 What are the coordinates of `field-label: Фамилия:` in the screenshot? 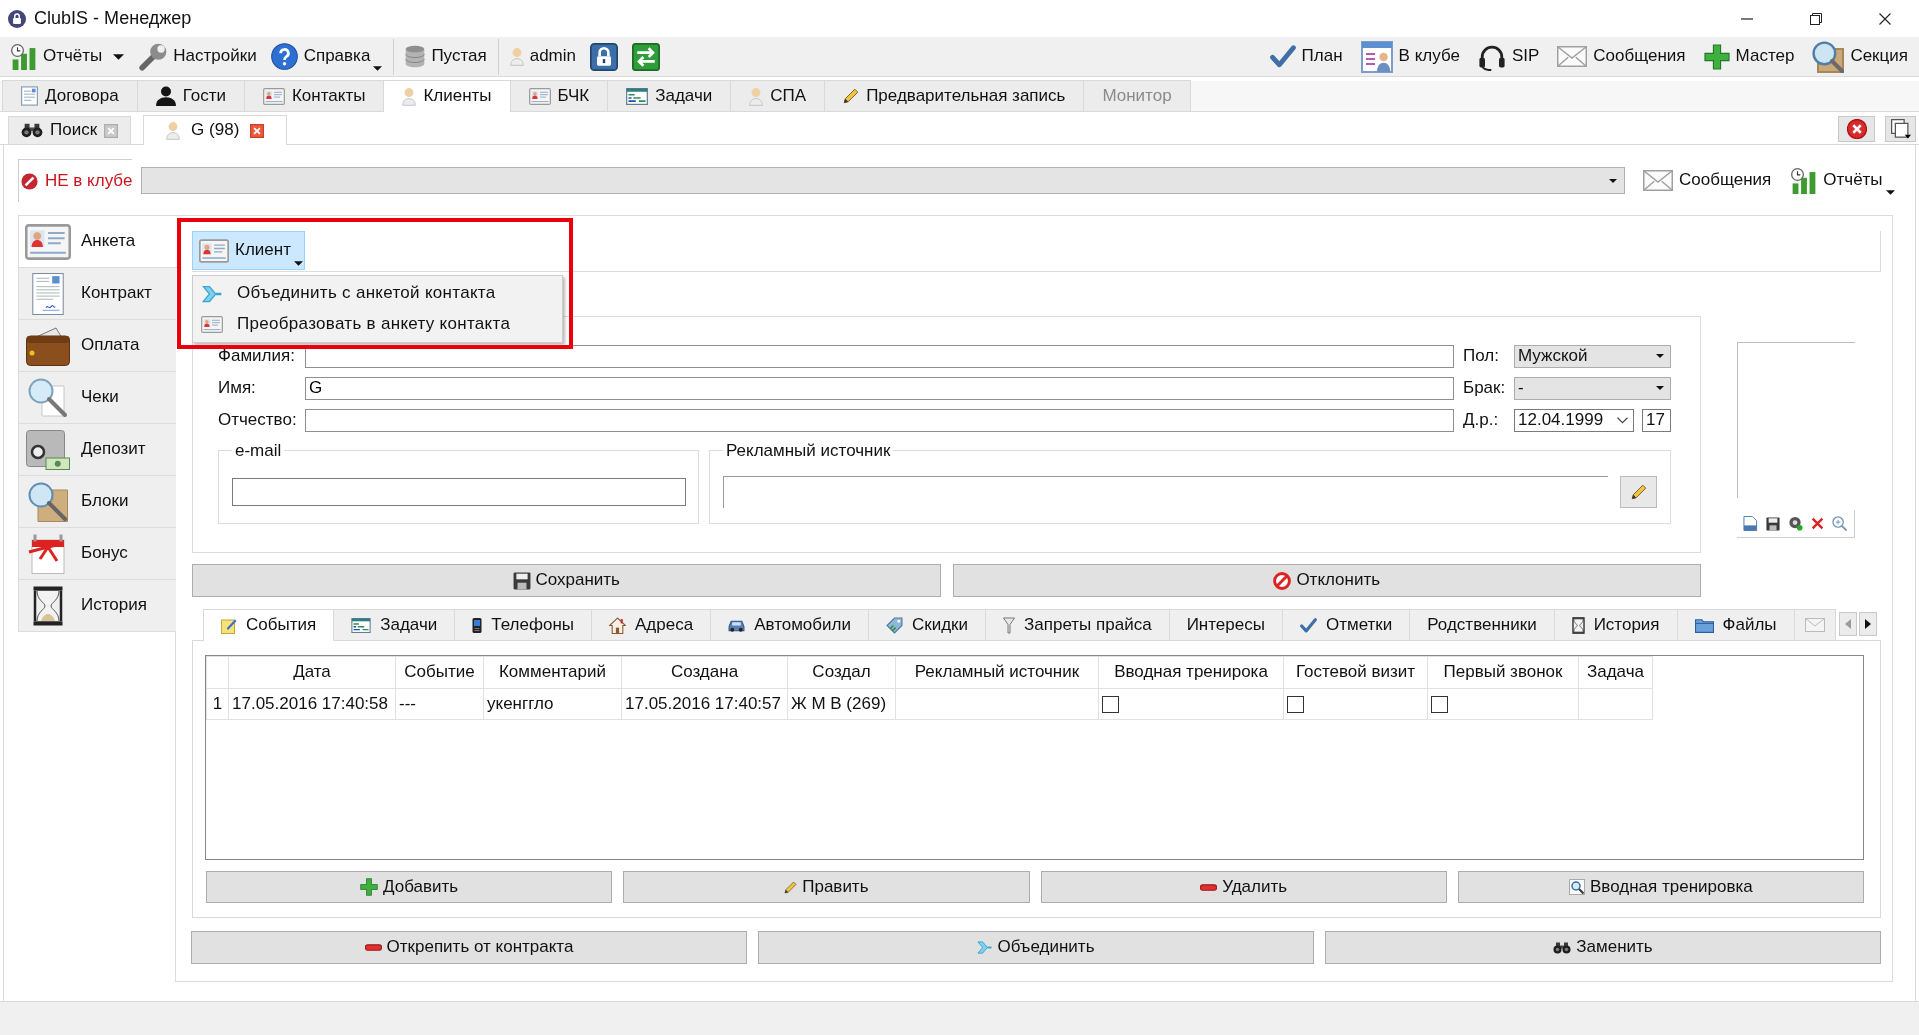 It's located at (257, 356).